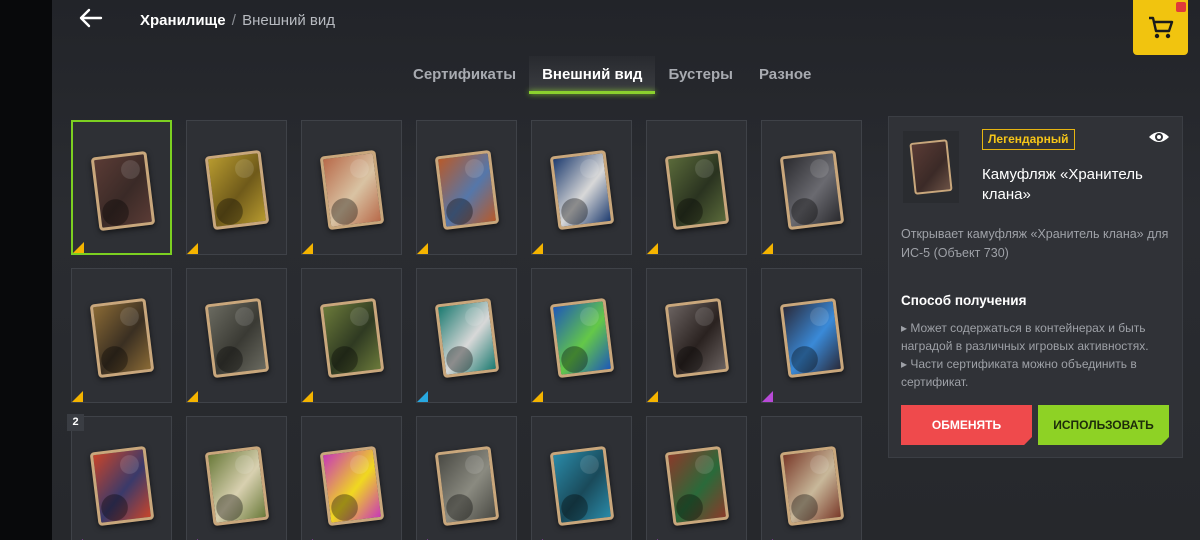  Describe the element at coordinates (75, 422) in the screenshot. I see `item-count-badge: 2` at that location.